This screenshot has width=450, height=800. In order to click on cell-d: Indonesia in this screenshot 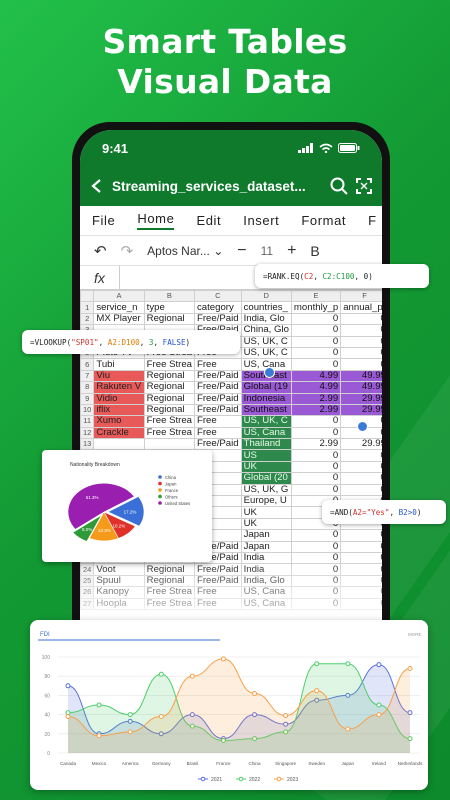, I will do `click(266, 398)`.